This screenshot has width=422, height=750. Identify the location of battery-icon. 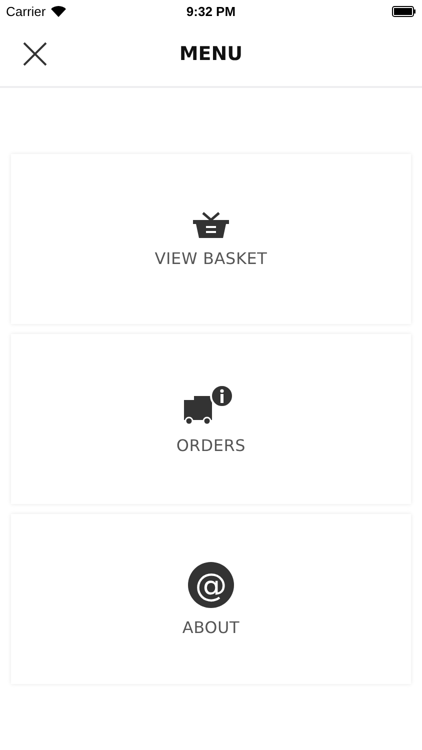
(404, 11).